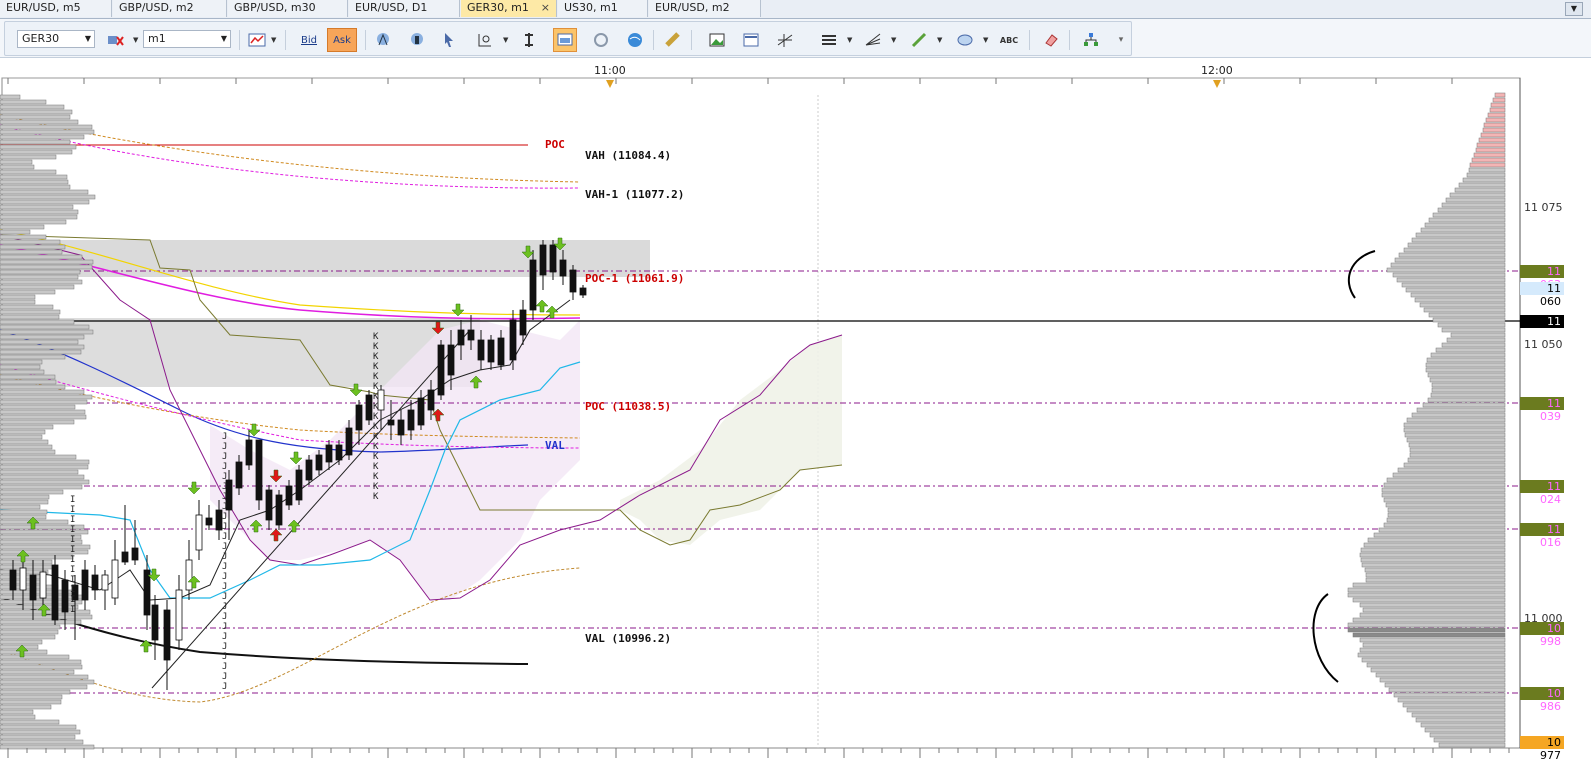  What do you see at coordinates (610, 70) in the screenshot?
I see `time-label-1100: 11:00` at bounding box center [610, 70].